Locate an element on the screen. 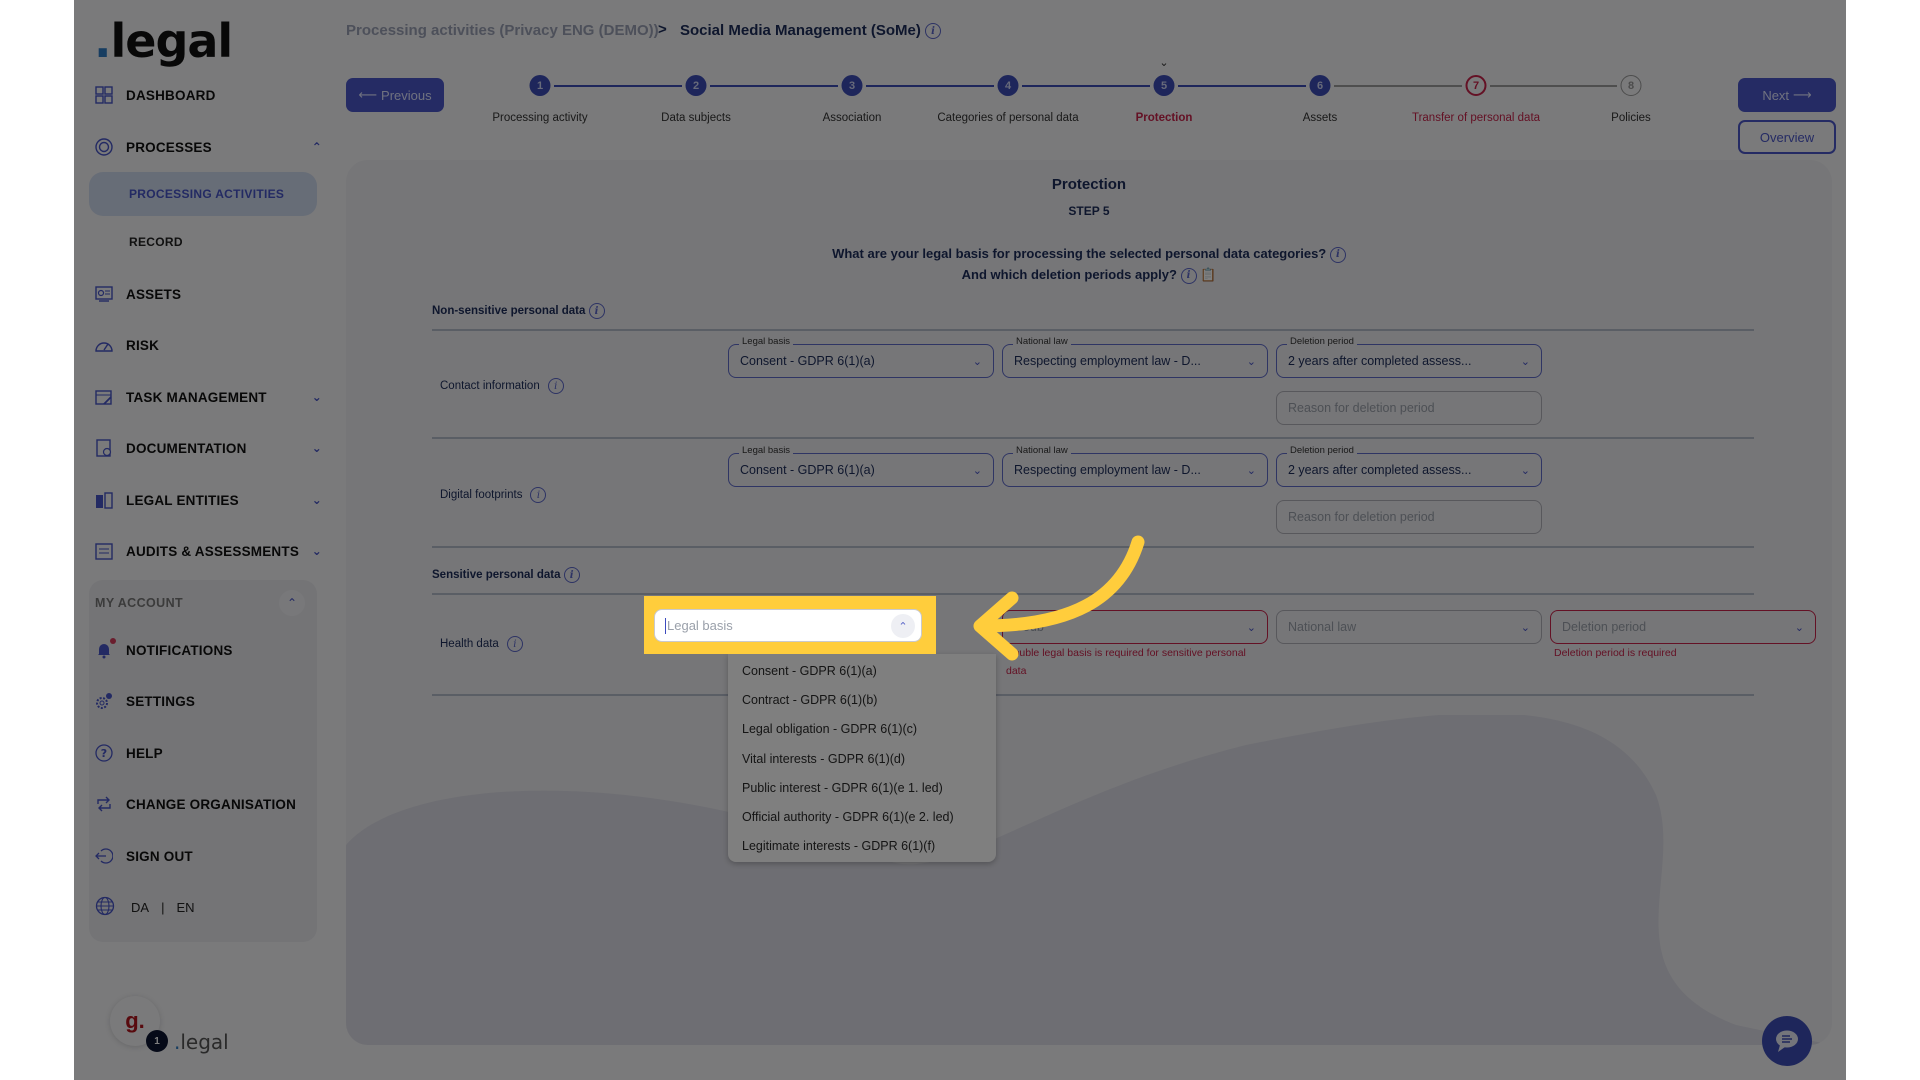  arrow-right-icon: ⟶ is located at coordinates (1802, 94).